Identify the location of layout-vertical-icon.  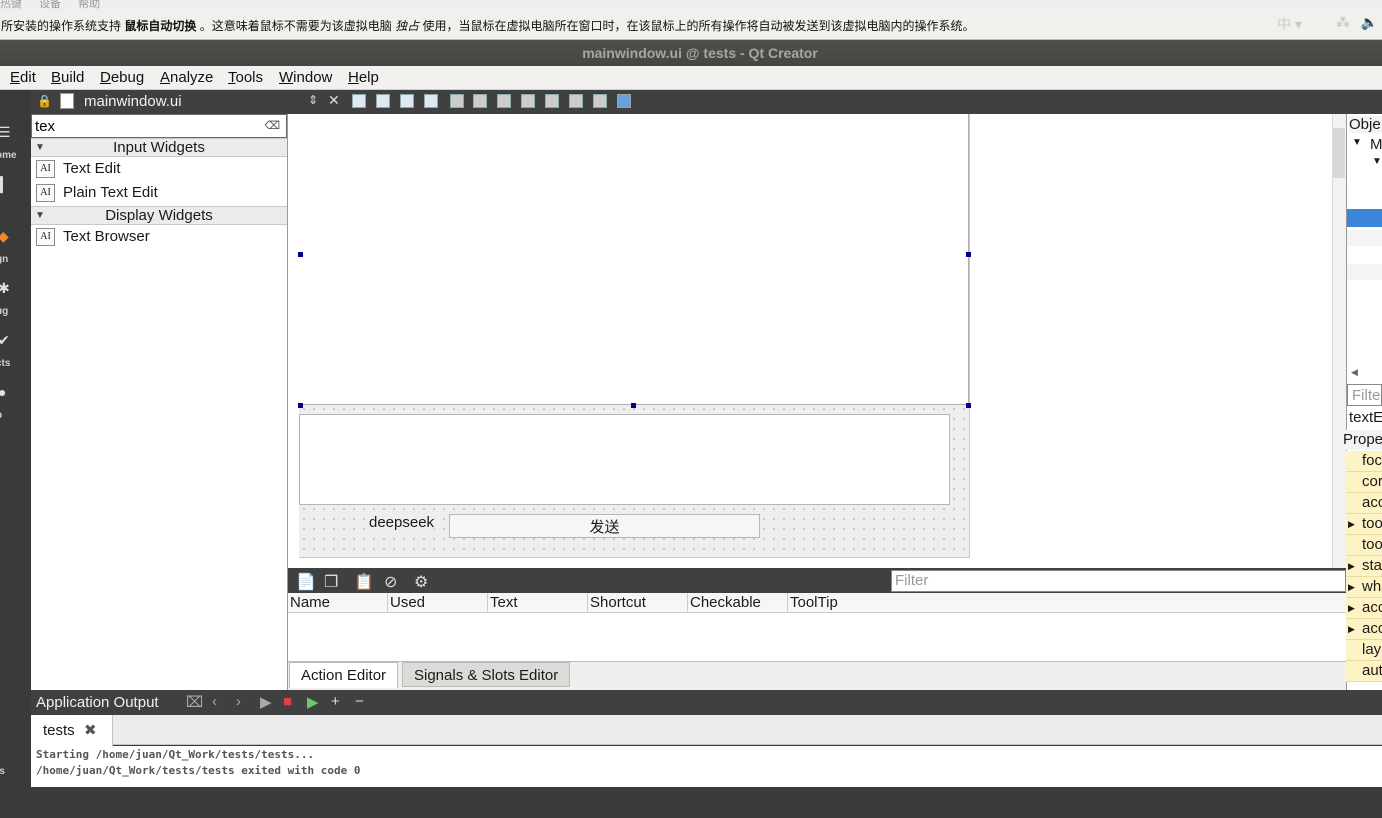
(480, 101).